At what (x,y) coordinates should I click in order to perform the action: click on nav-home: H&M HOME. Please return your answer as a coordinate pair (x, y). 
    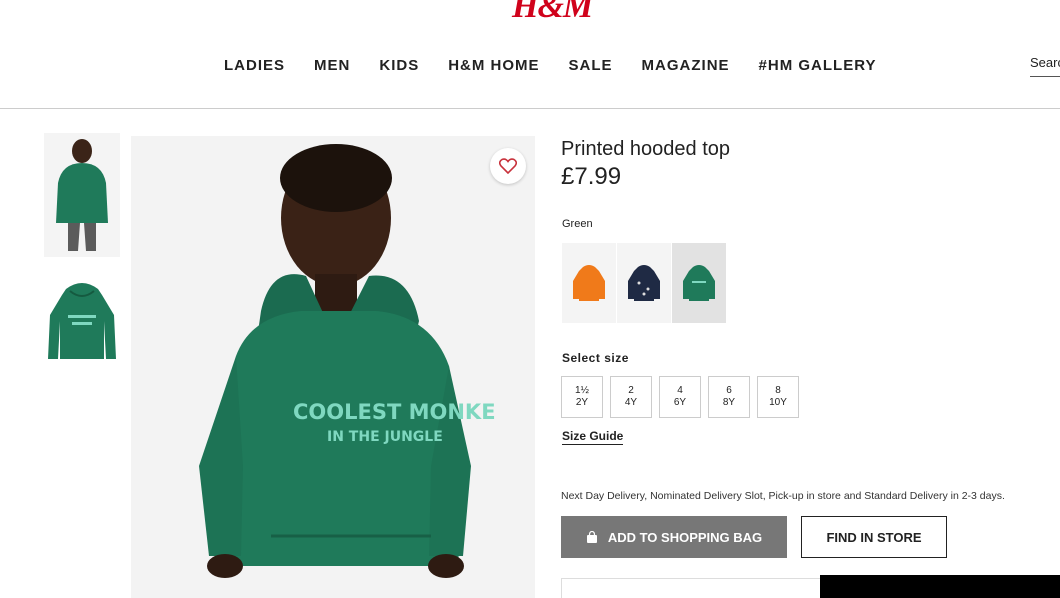
    Looking at the image, I should click on (493, 65).